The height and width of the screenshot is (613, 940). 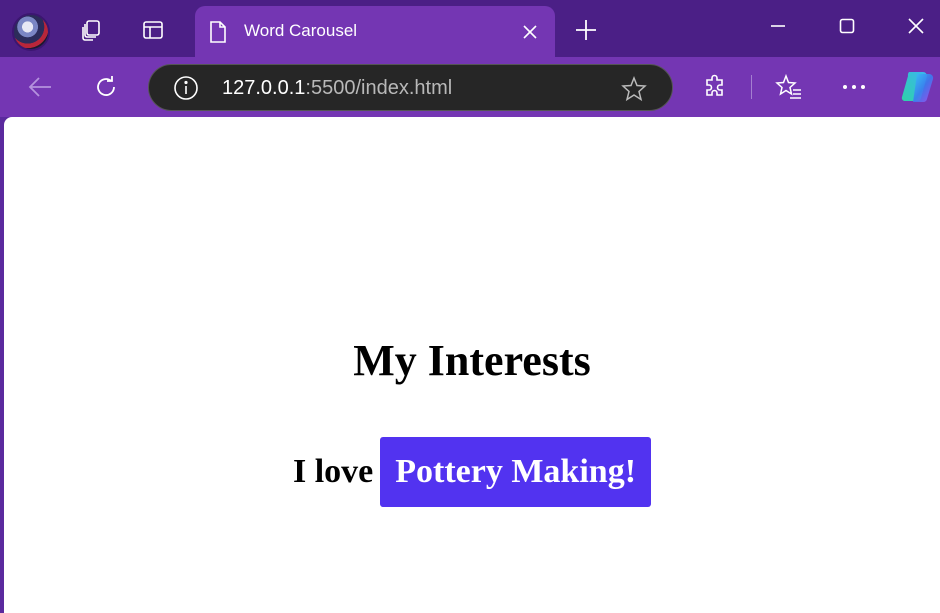 I want to click on star-icon, so click(x=634, y=91).